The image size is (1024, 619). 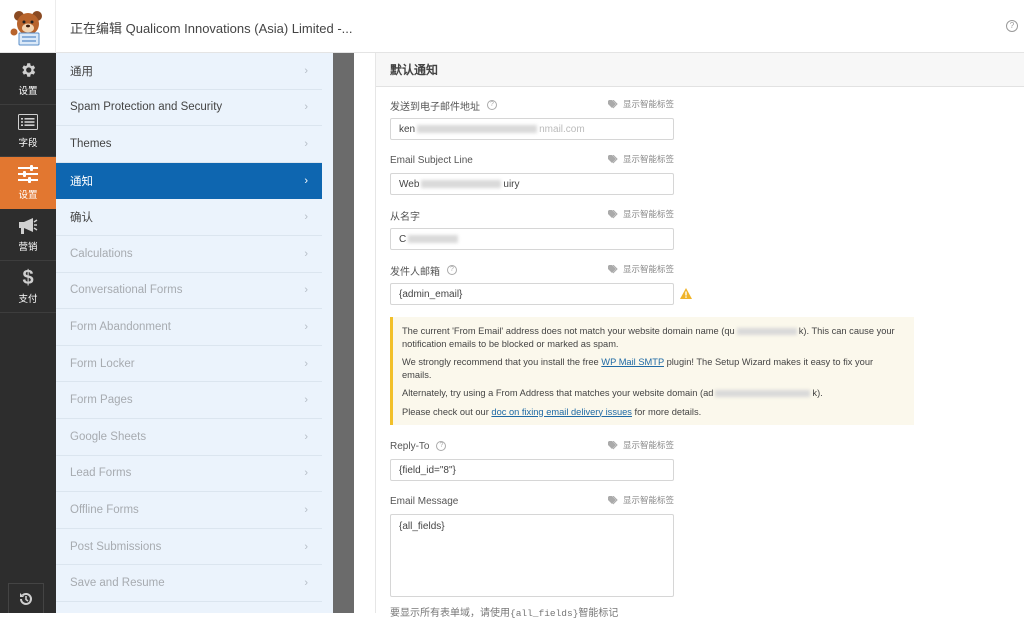 I want to click on revisions-button, so click(x=26, y=598).